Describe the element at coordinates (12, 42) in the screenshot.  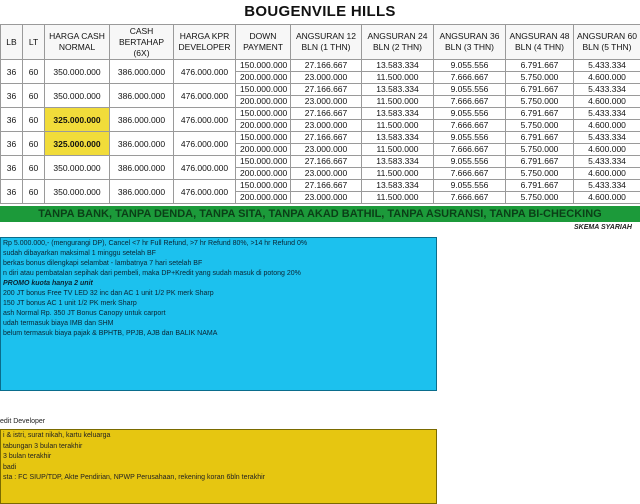
I see `column-header: LB` at that location.